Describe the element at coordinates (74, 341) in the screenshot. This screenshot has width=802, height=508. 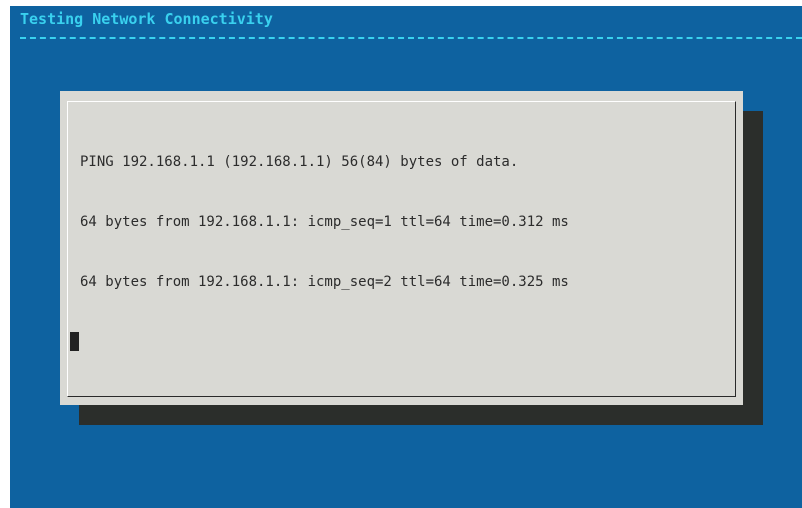
I see `text-cursor` at that location.